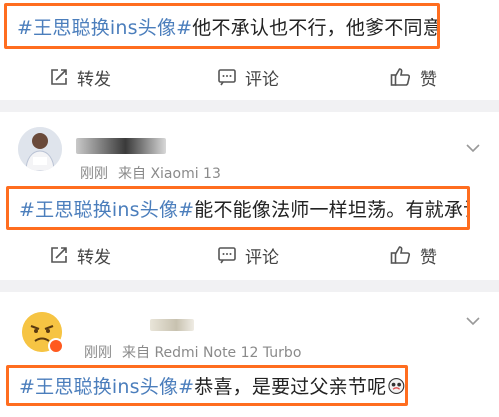 The height and width of the screenshot is (417, 499). Describe the element at coordinates (169, 174) in the screenshot. I see `post-source: 来自 Xiaomi 13` at that location.